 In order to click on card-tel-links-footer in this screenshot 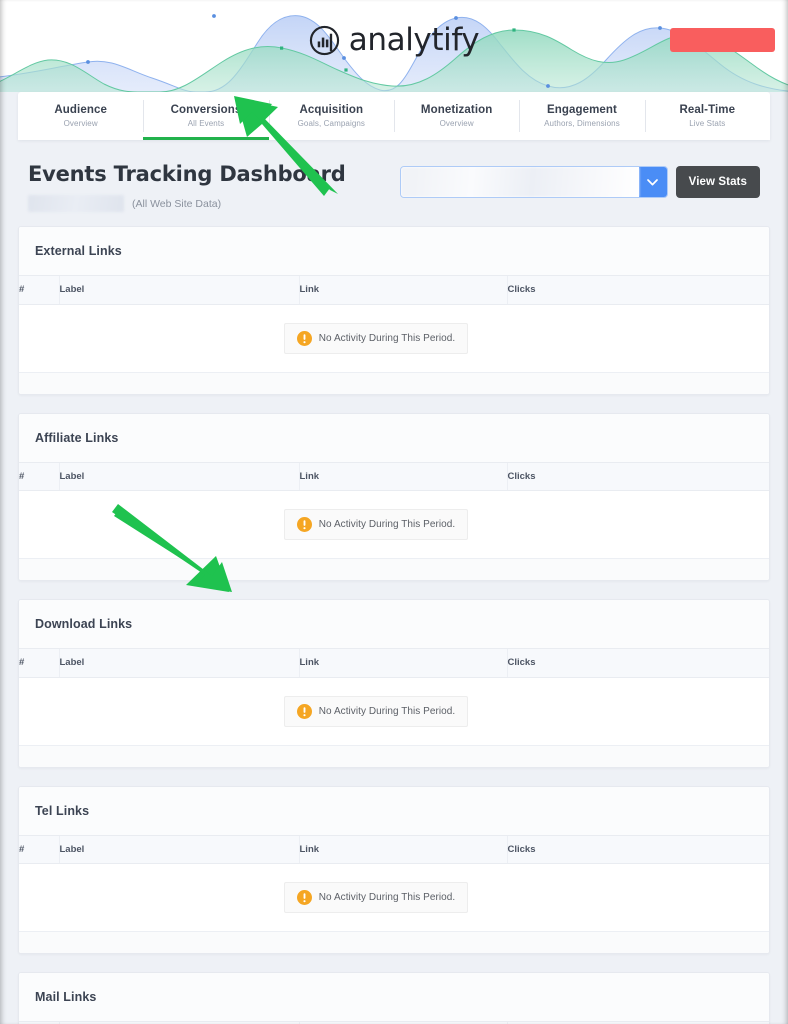, I will do `click(394, 942)`.